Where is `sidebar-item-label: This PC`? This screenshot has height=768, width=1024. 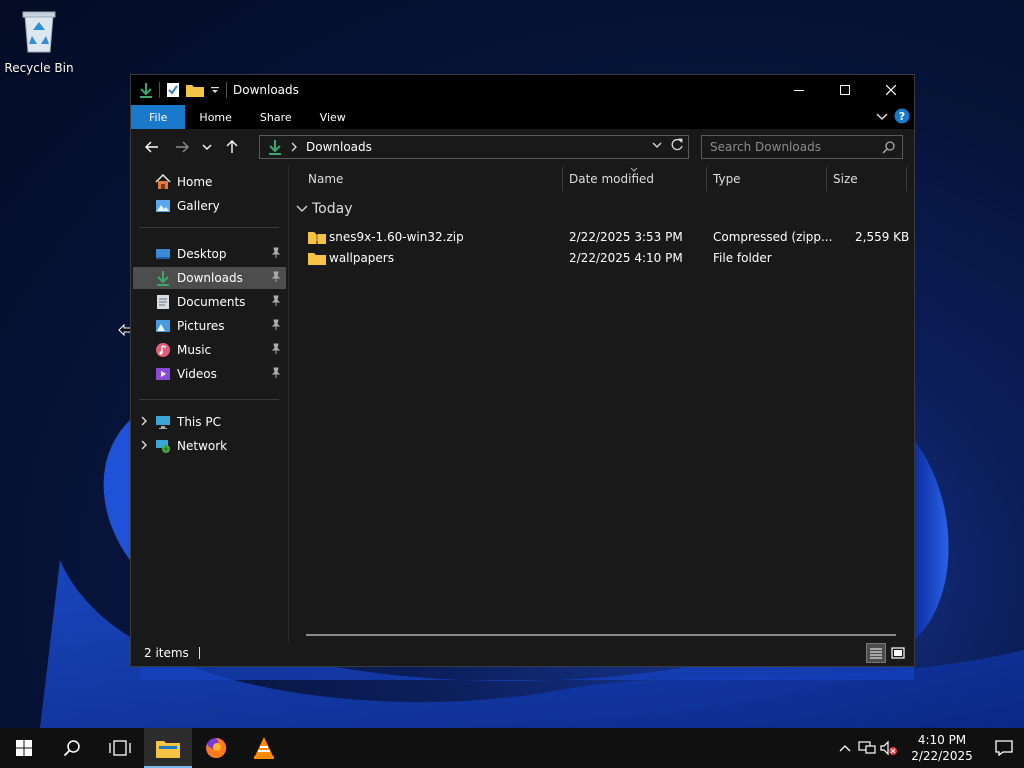
sidebar-item-label: This PC is located at coordinates (199, 422).